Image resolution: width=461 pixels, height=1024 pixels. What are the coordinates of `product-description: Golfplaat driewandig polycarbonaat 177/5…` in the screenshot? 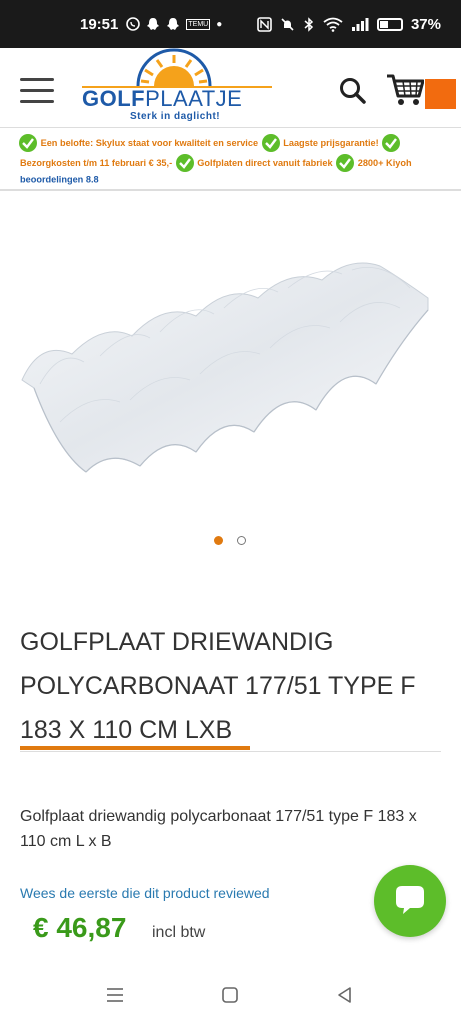 It's located at (218, 829).